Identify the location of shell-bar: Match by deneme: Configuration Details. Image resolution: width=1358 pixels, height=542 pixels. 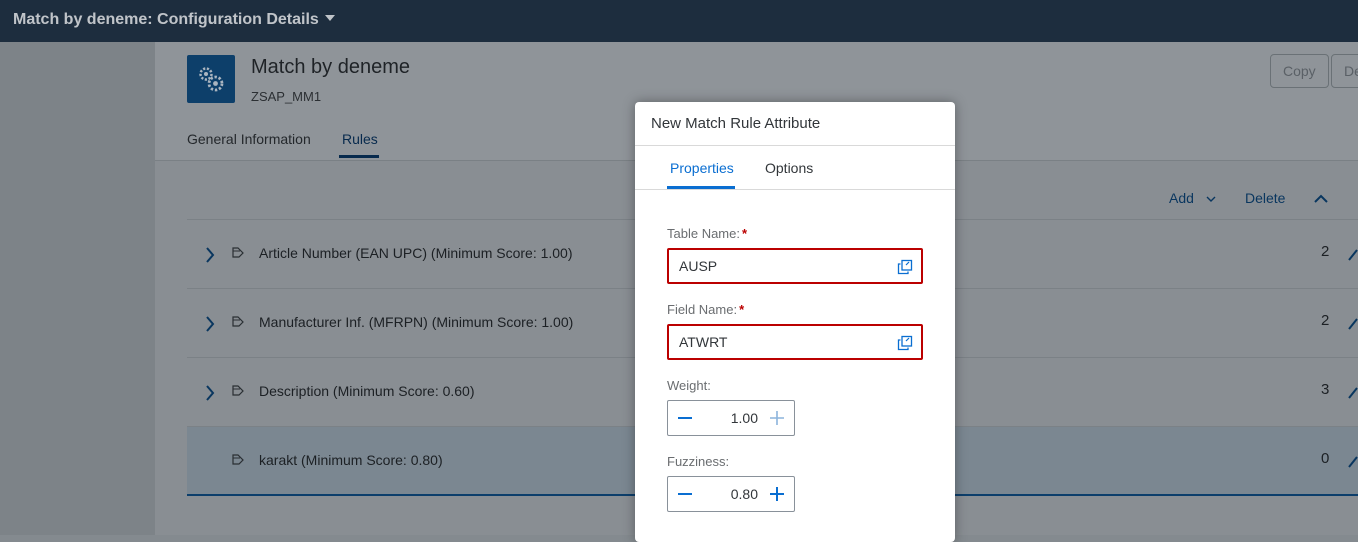
(679, 21).